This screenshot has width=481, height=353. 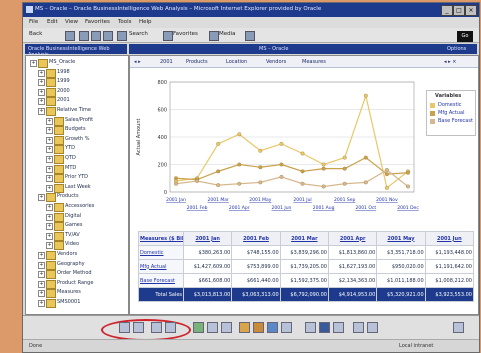 I want to click on row-header: Domestic, so click(x=161, y=252).